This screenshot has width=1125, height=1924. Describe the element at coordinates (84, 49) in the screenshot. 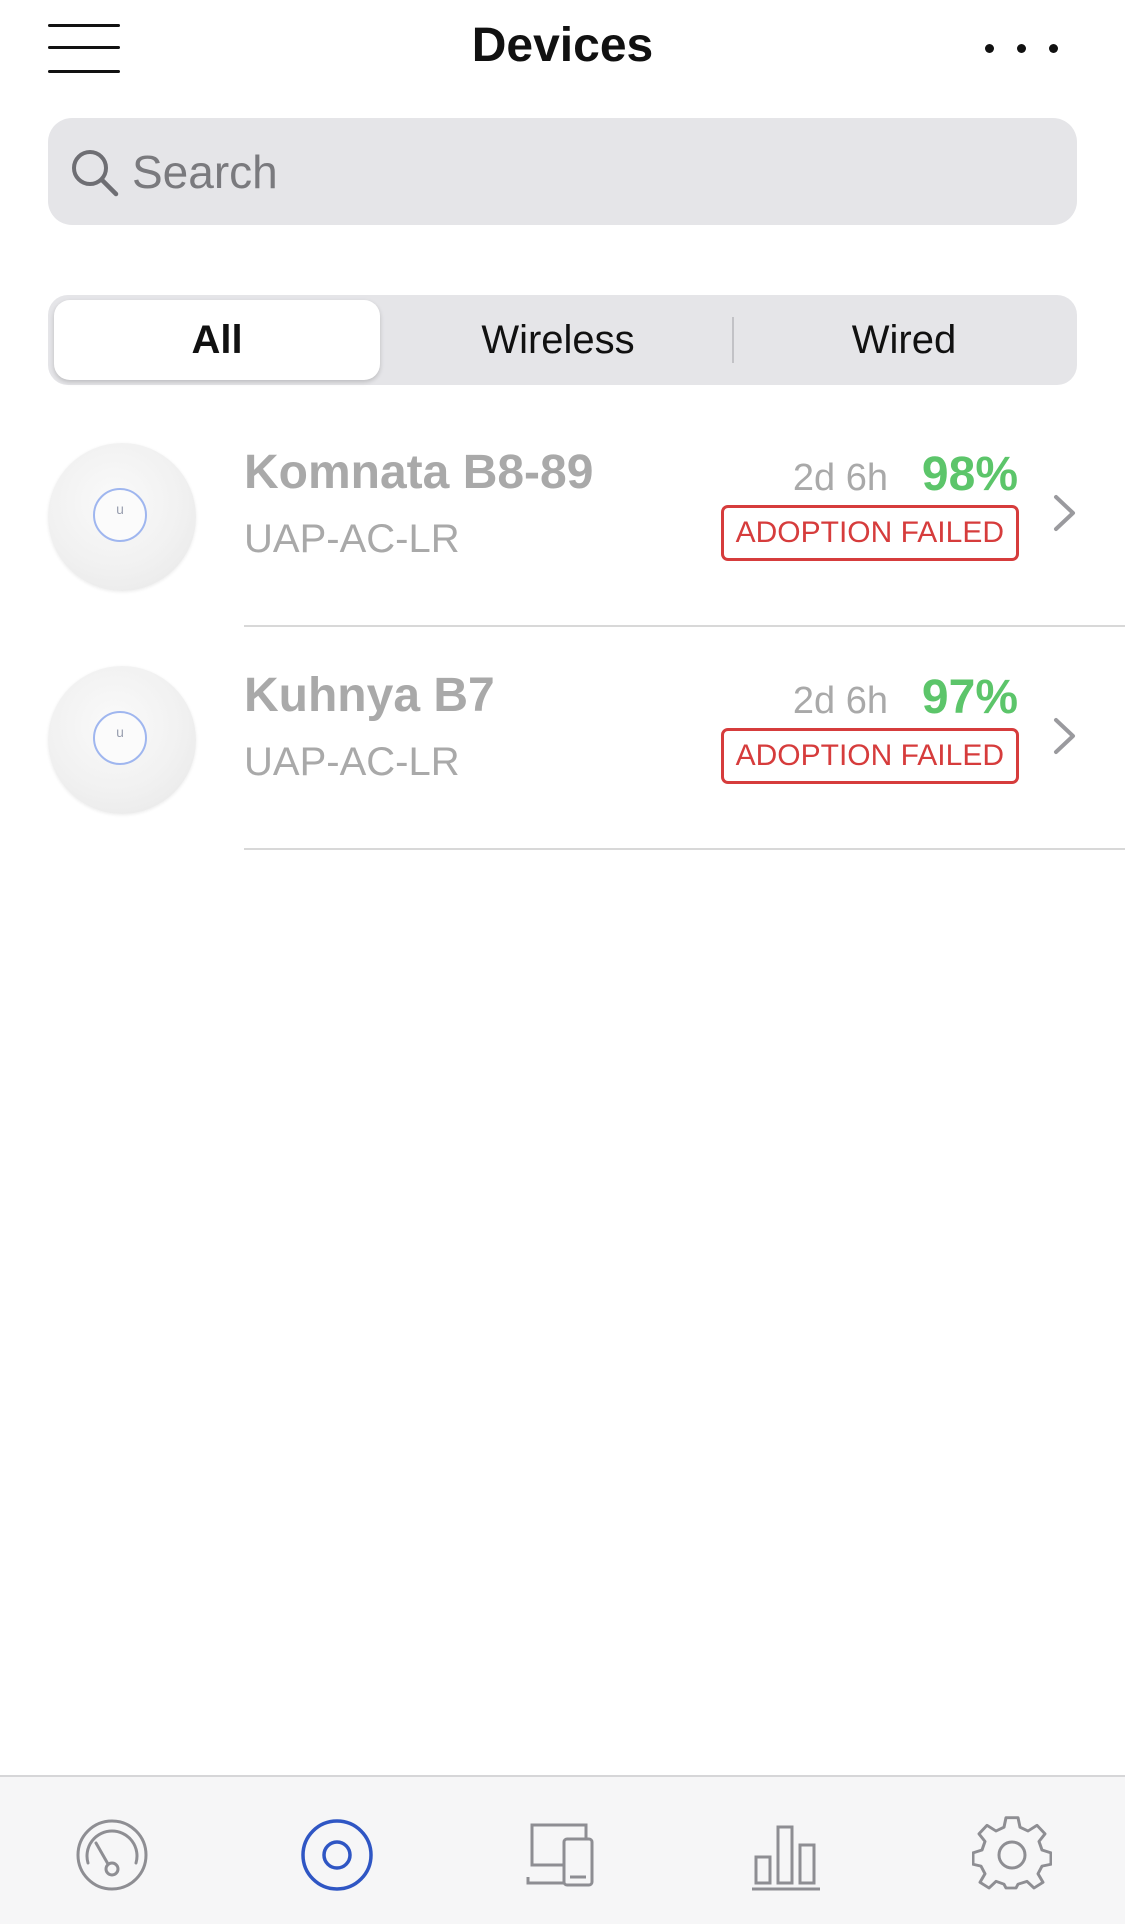

I see `hamburger-menu-icon` at that location.